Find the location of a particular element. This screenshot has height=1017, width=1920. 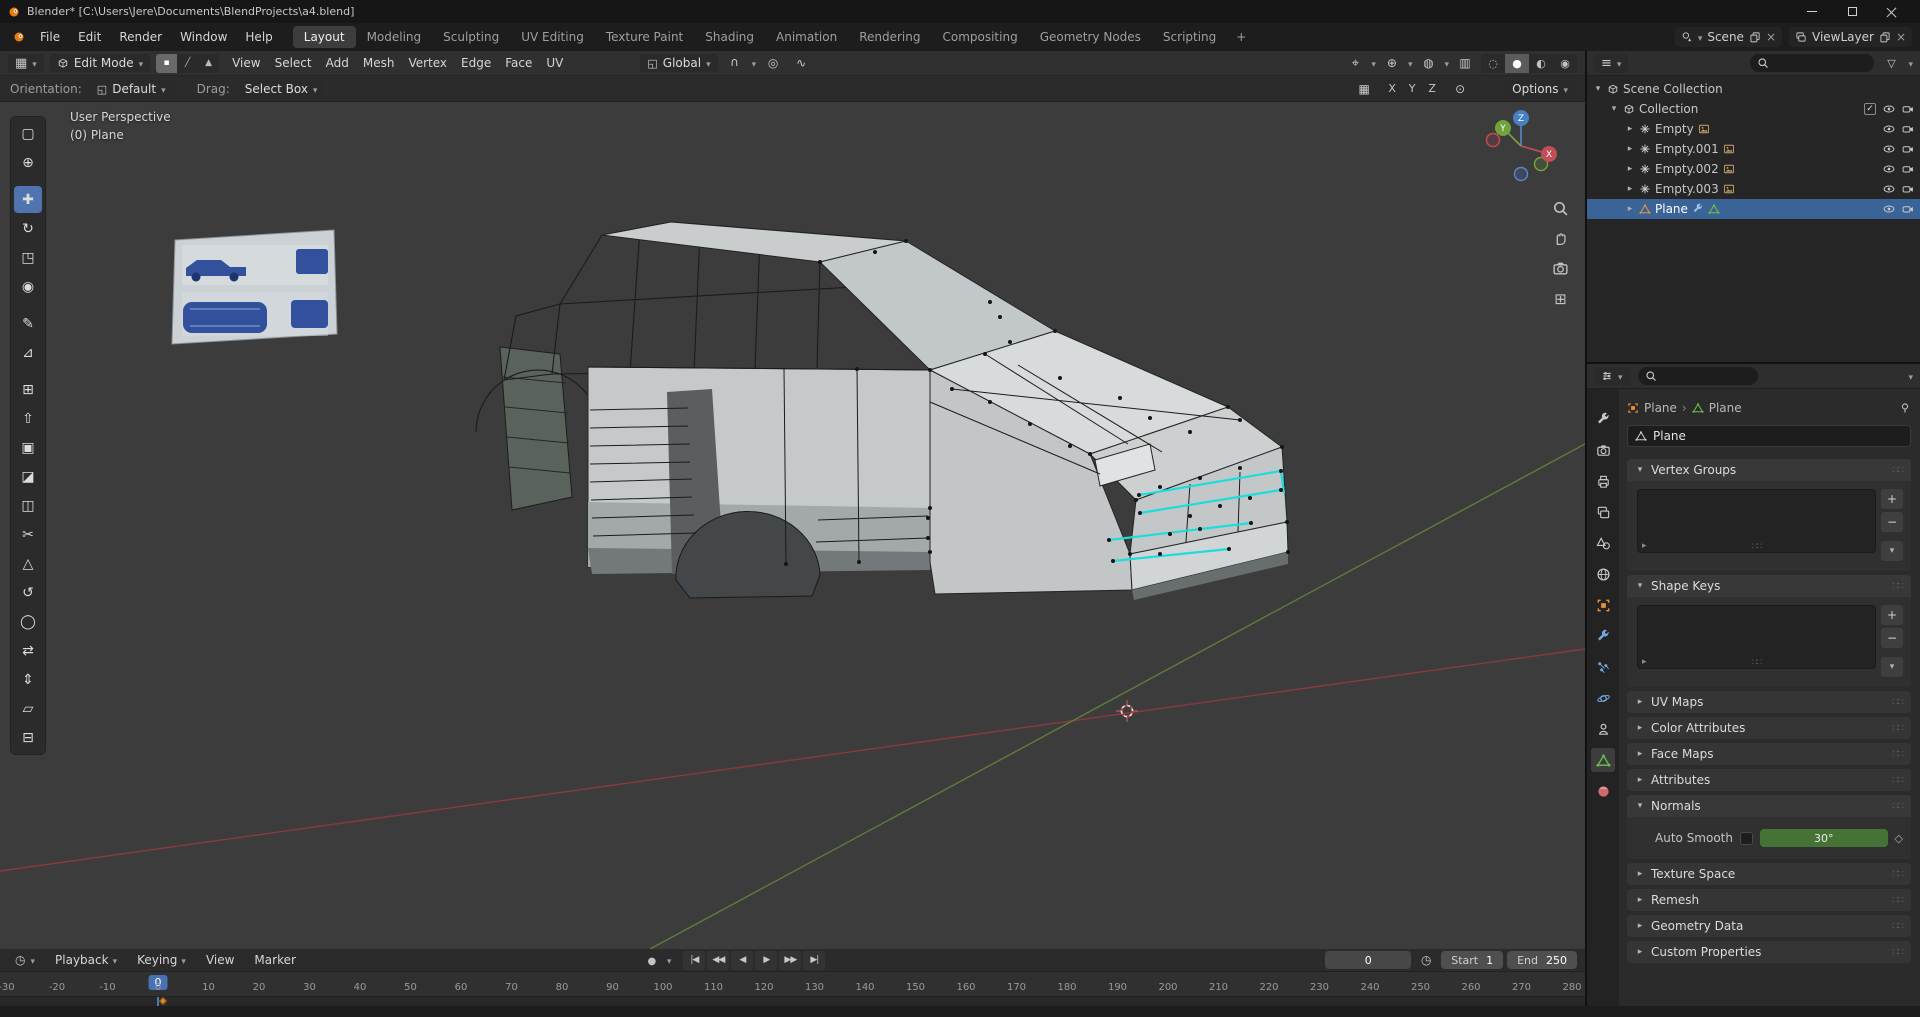

add-workspace-button: + is located at coordinates (1241, 37).